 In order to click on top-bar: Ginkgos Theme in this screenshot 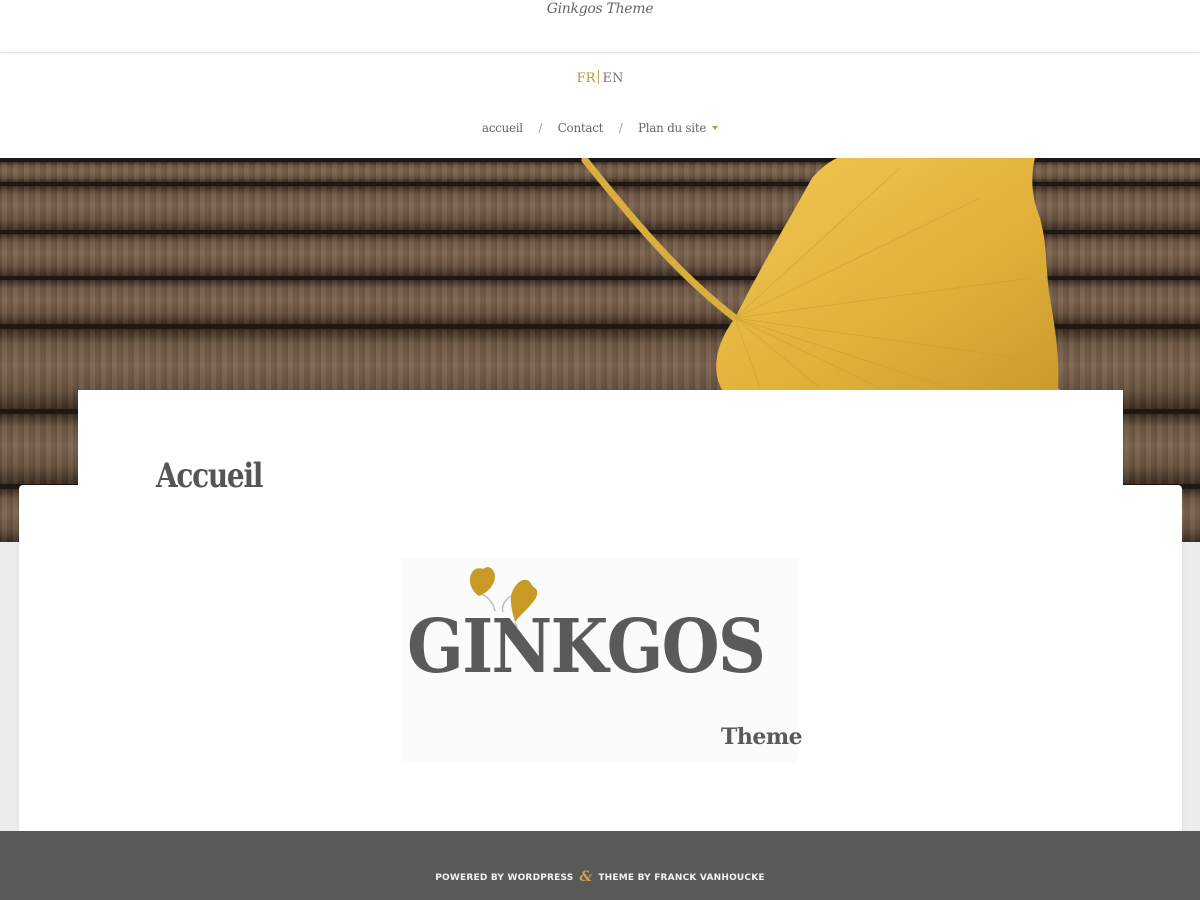, I will do `click(600, 26)`.